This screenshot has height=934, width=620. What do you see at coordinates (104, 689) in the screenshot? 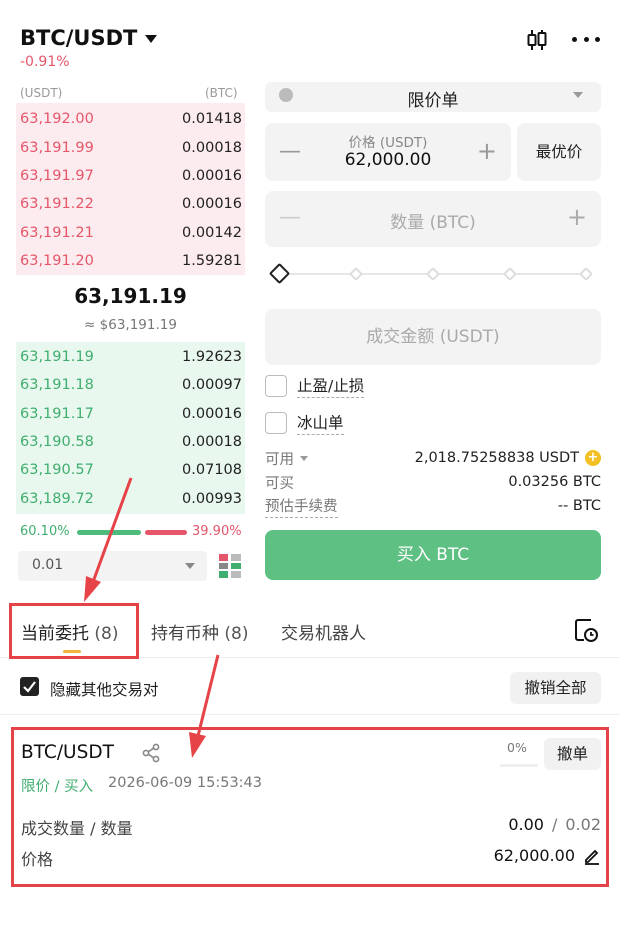
I see `hide-other-pairs-label: 隐藏其他交易对` at bounding box center [104, 689].